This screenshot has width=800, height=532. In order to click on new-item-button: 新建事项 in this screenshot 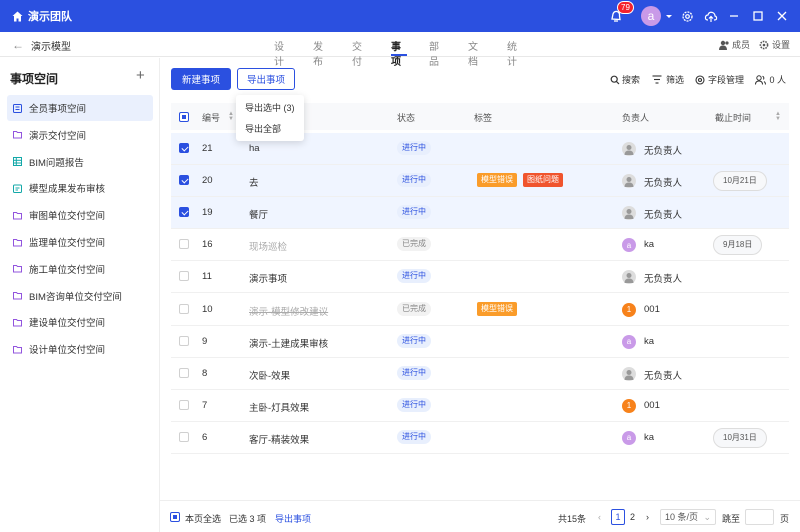, I will do `click(201, 79)`.